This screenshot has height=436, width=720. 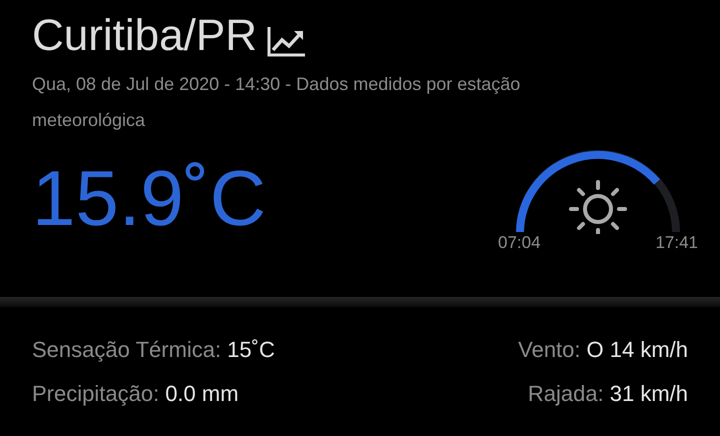 What do you see at coordinates (149, 198) in the screenshot?
I see `temperature: 15.9˚C` at bounding box center [149, 198].